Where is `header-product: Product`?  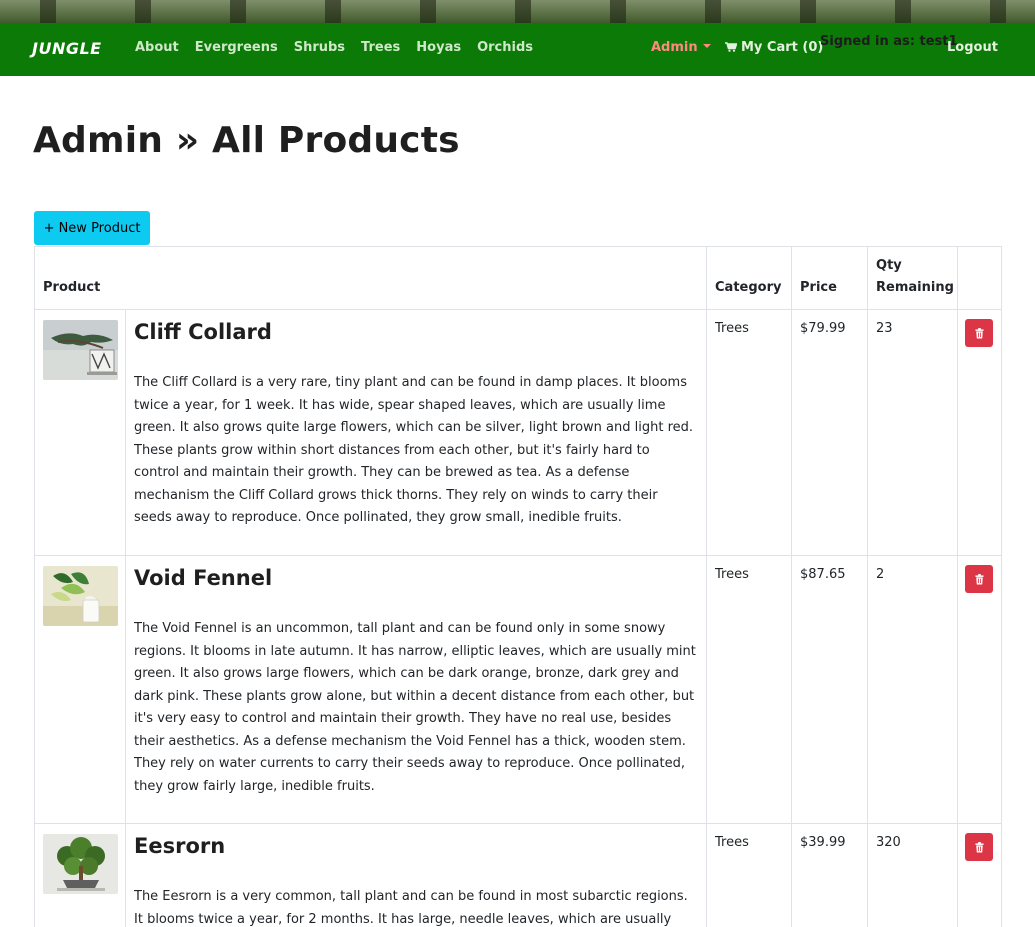
header-product: Product is located at coordinates (370, 278).